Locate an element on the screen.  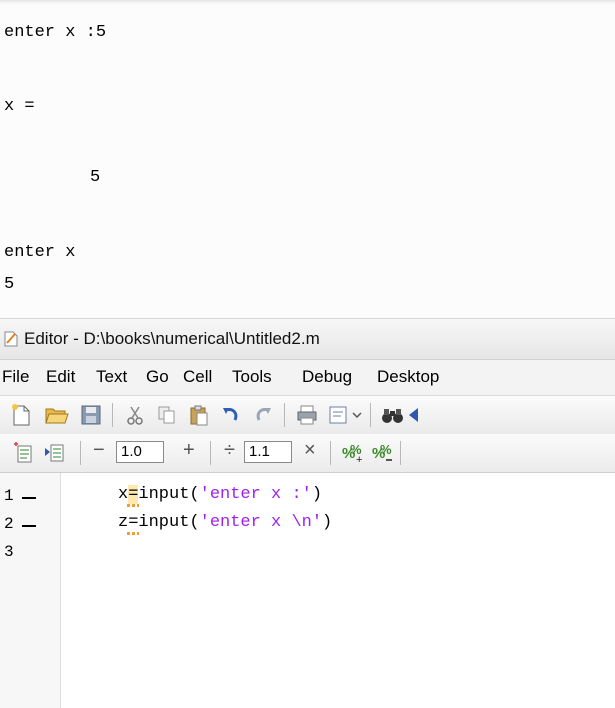
cell-toolbar: − 1.0 + ÷ 1.1 × %% + %% is located at coordinates (307, 453).